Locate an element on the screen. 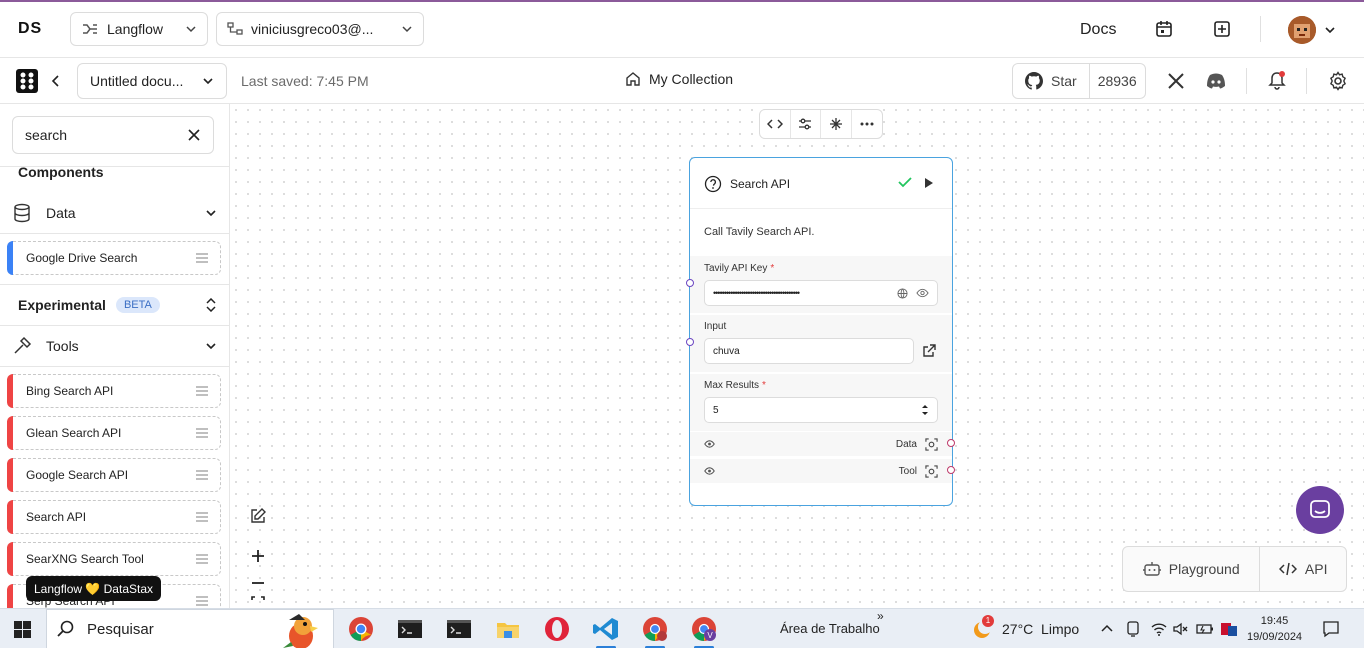 The height and width of the screenshot is (648, 1364). code-button is located at coordinates (775, 124).